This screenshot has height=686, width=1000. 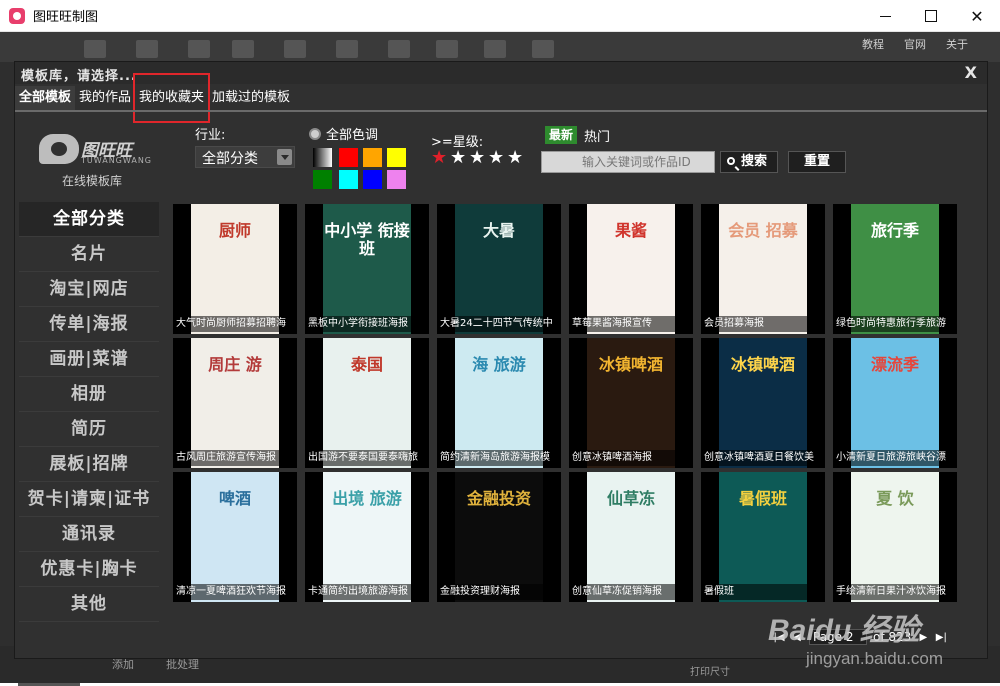 What do you see at coordinates (367, 269) in the screenshot?
I see `template-card: 中小学 衔接班黑板中小学衔接班海报` at bounding box center [367, 269].